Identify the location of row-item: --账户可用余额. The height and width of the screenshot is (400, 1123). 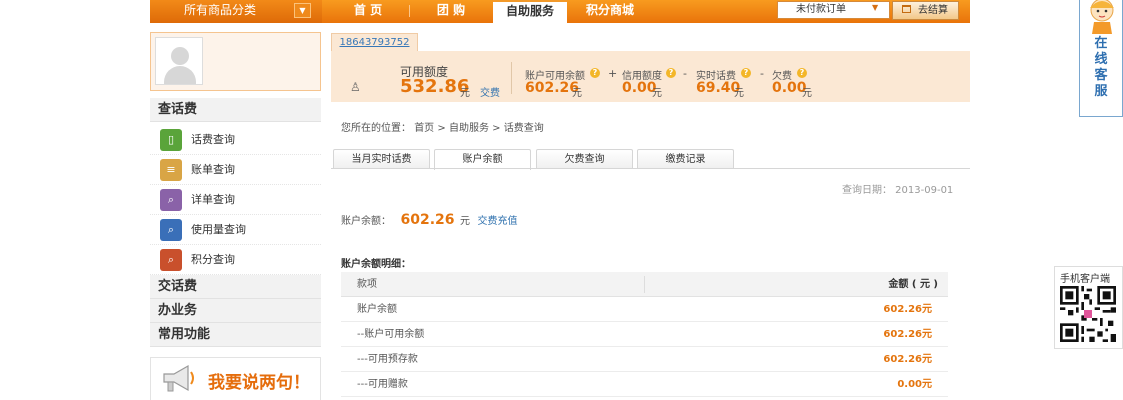
(391, 334).